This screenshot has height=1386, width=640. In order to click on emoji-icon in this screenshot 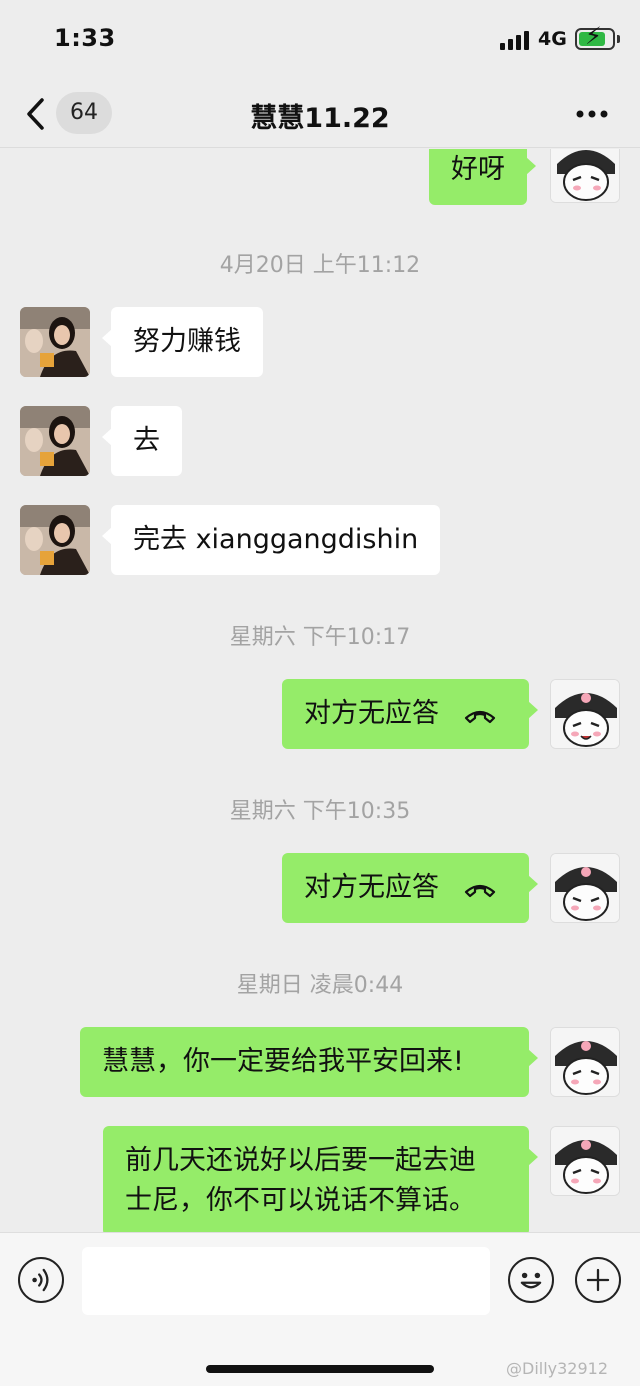, I will do `click(531, 1280)`.